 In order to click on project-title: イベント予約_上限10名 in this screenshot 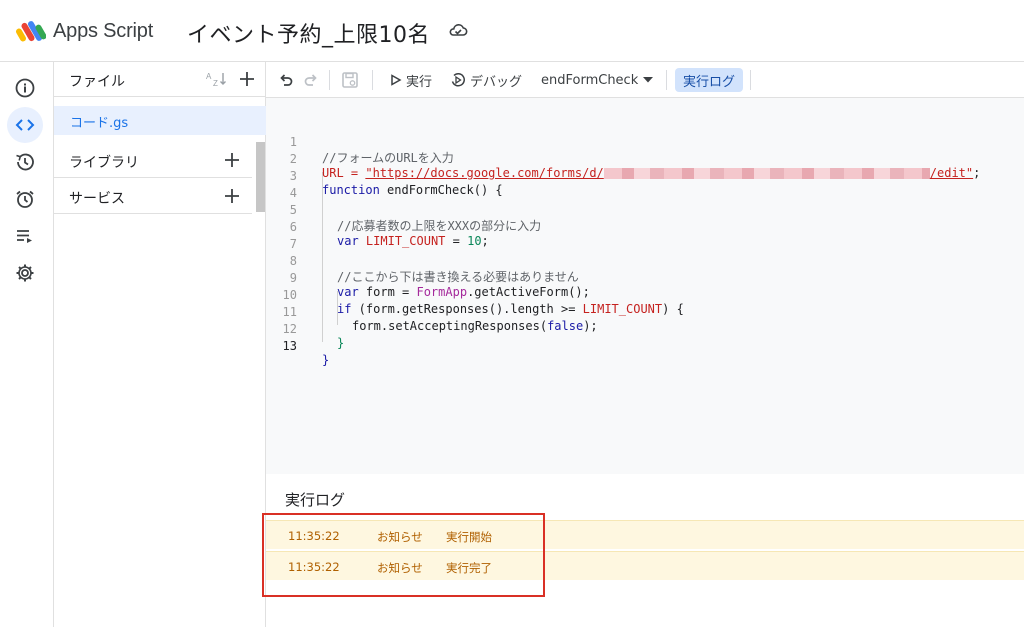, I will do `click(308, 33)`.